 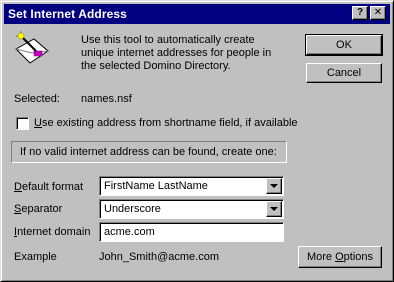 I want to click on internet-domain-value: acme.com, so click(x=129, y=232).